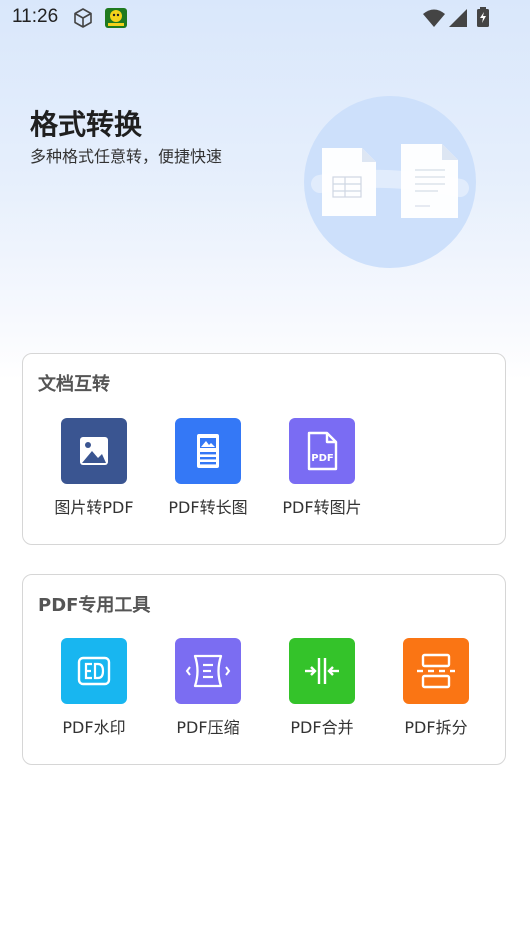 The height and width of the screenshot is (942, 530). I want to click on tool-label: PDF拆分, so click(436, 727).